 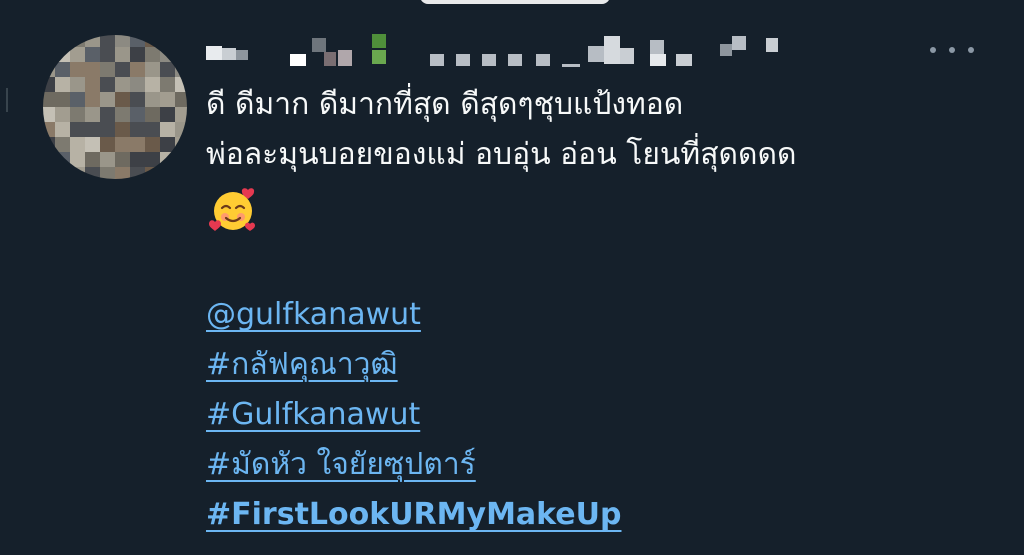 I want to click on author-name-censored, so click(x=506, y=51).